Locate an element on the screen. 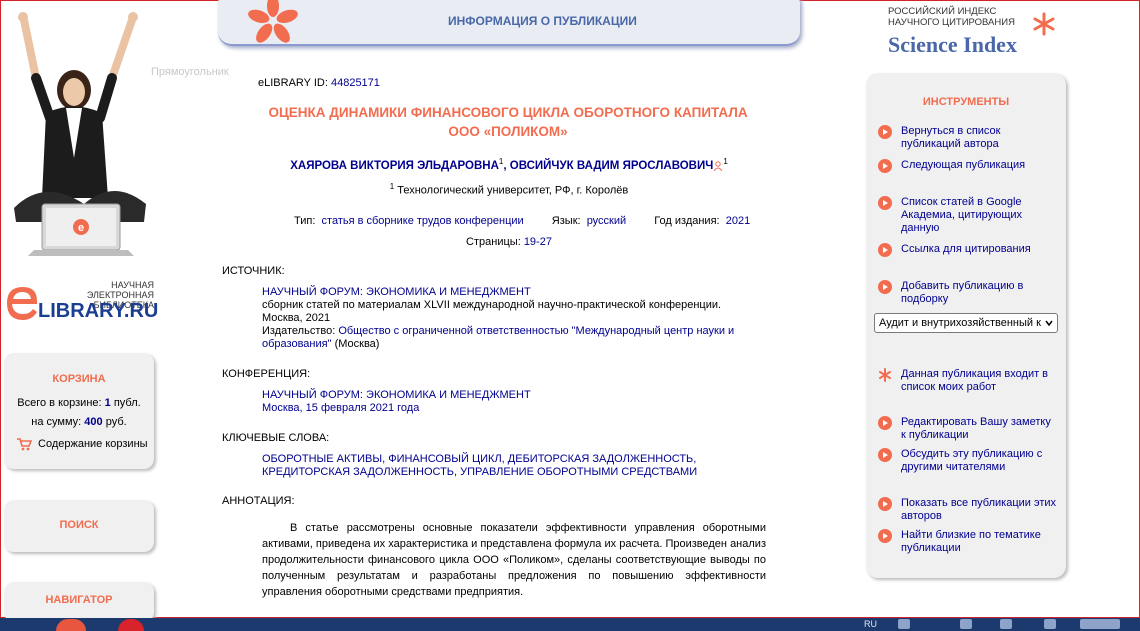  keywords-label: КЛЮЧЕВЫЕ СЛОВА: is located at coordinates (276, 438).